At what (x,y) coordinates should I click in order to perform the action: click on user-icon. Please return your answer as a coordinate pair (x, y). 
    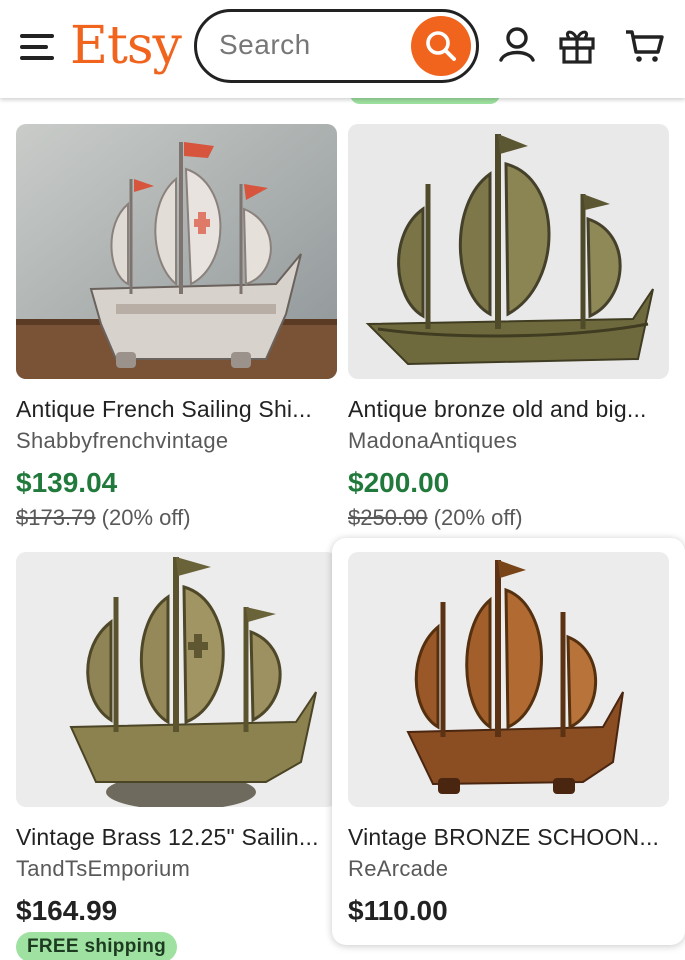
    Looking at the image, I should click on (517, 45).